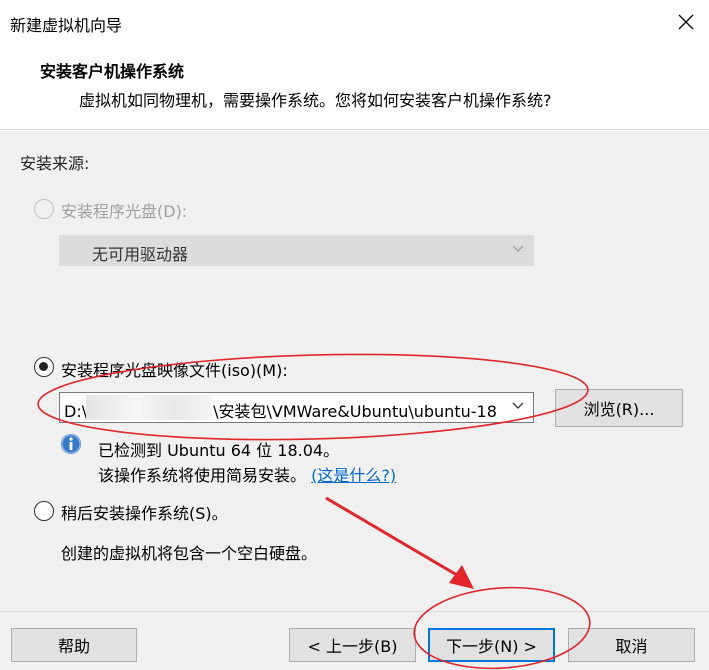 The height and width of the screenshot is (670, 709). What do you see at coordinates (44, 511) in the screenshot?
I see `later-radio` at bounding box center [44, 511].